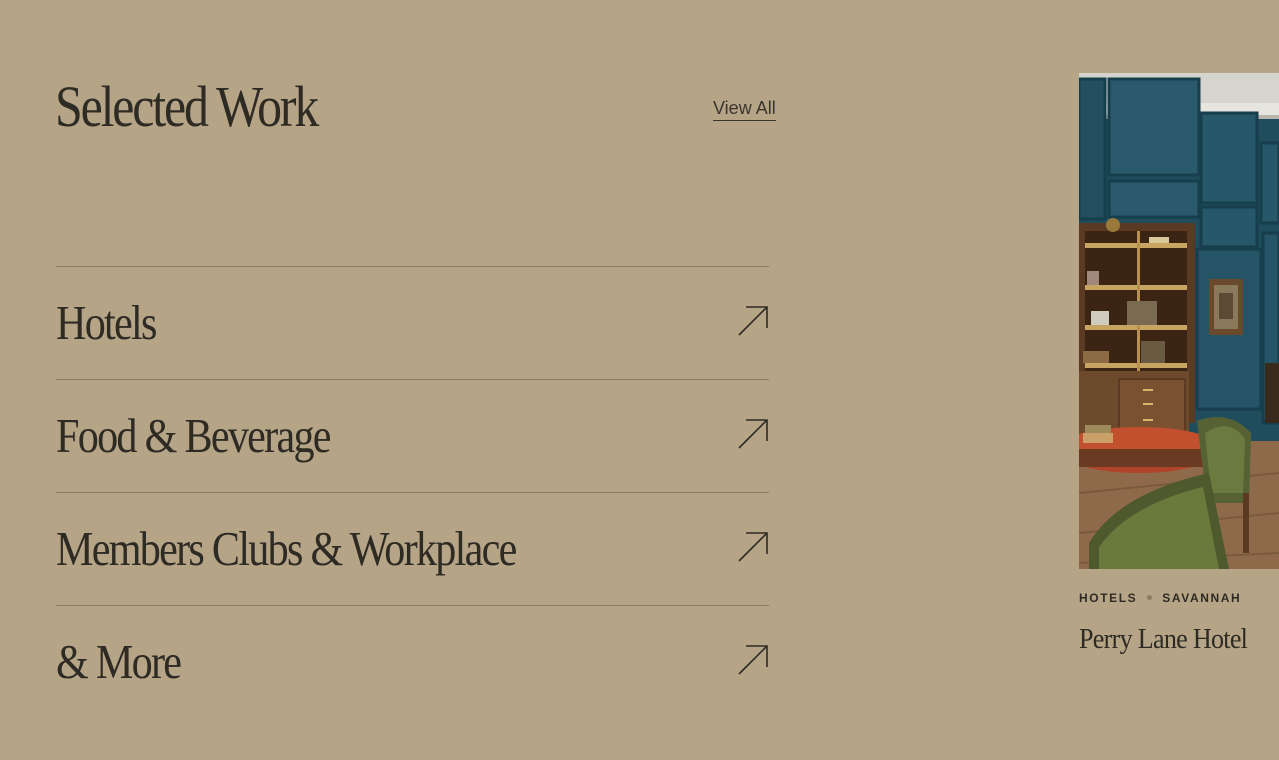  Describe the element at coordinates (412, 323) in the screenshot. I see `category-row-hotels: Hotels` at that location.